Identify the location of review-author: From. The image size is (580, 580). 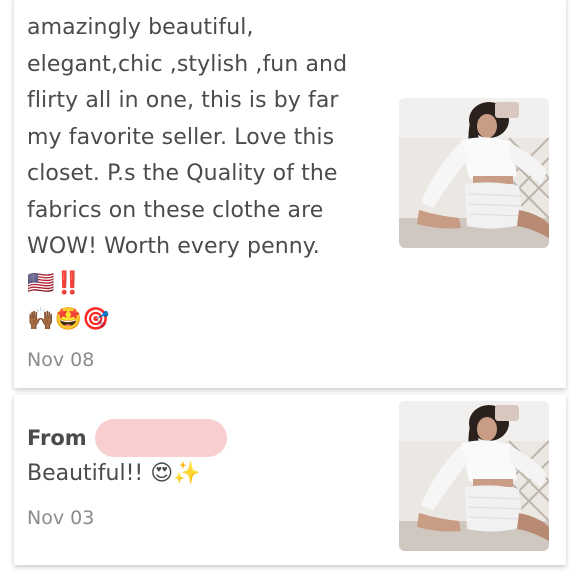
(127, 438).